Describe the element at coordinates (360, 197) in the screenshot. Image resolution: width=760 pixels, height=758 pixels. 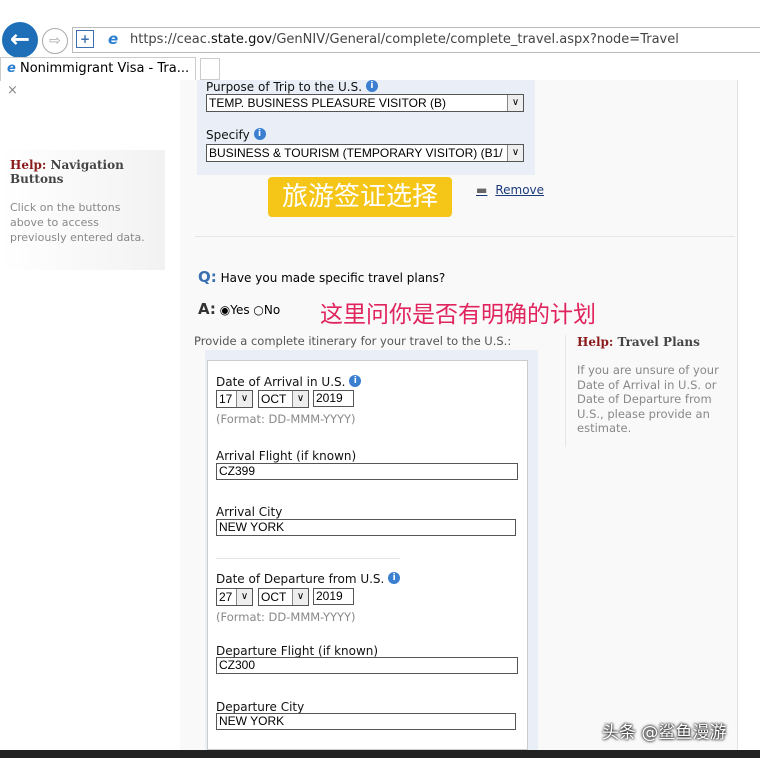
I see `annotation-visa-choice: 旅游签证选择` at that location.